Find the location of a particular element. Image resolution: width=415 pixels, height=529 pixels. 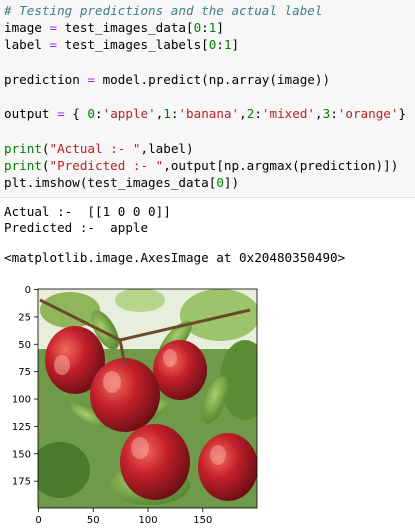

code-line: plt.imshow(test_images_data[0]) is located at coordinates (205, 182).